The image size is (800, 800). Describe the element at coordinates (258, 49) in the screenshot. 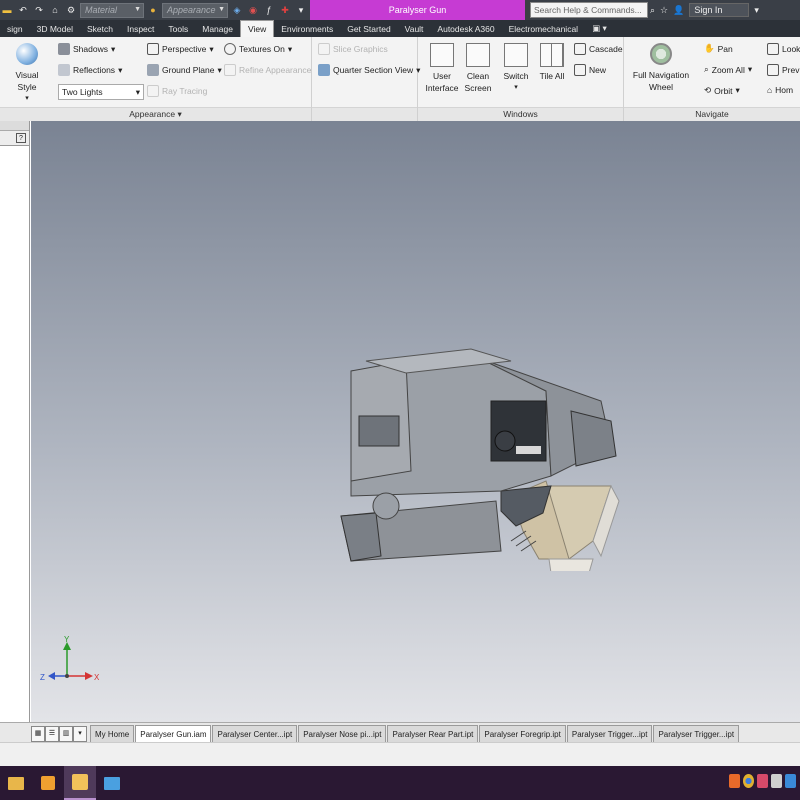

I see `textures-on-button: Textures On ▾` at that location.